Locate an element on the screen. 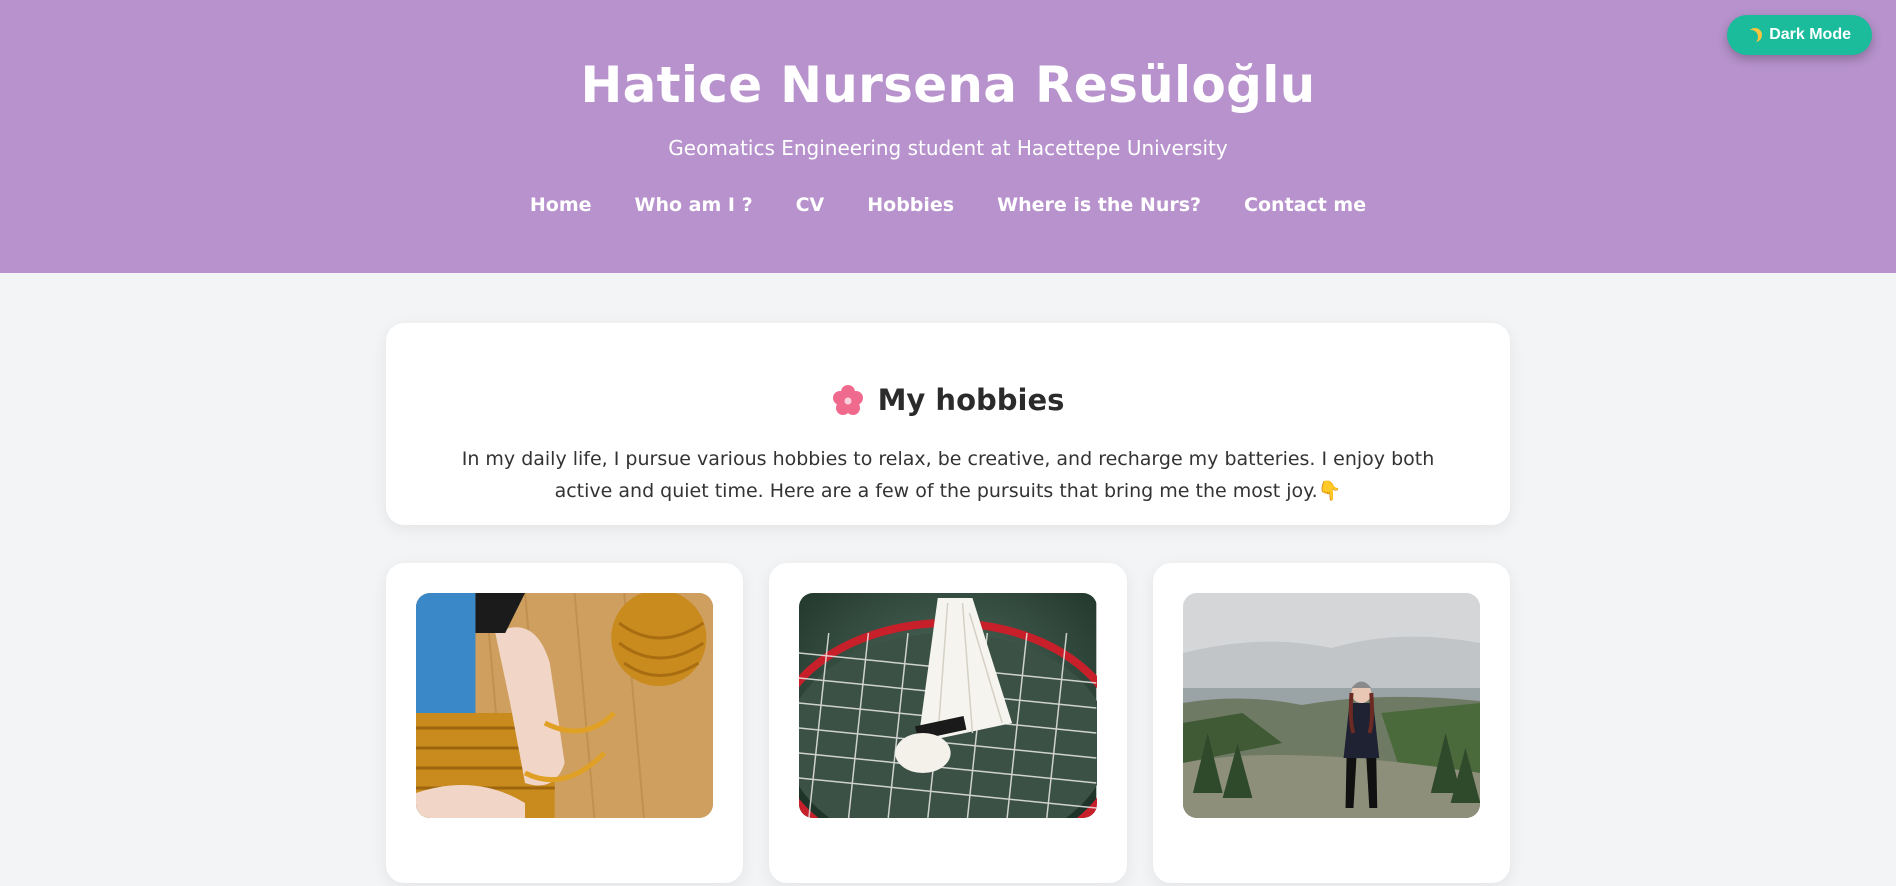  hobby-card-hiking is located at coordinates (1331, 723).